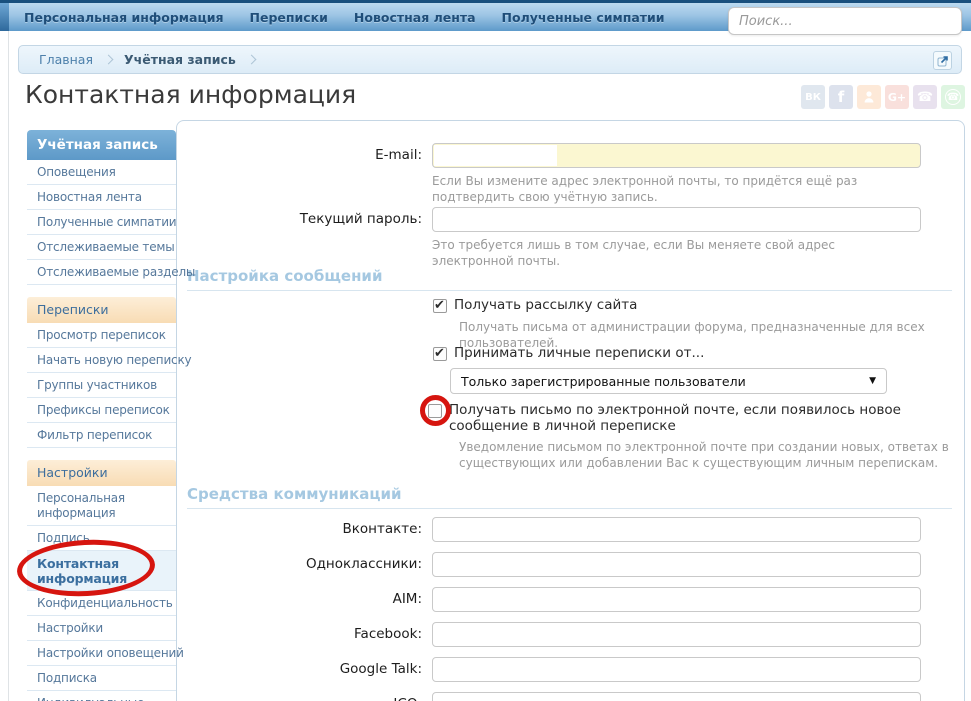 The image size is (971, 701). I want to click on search-box, so click(845, 21).